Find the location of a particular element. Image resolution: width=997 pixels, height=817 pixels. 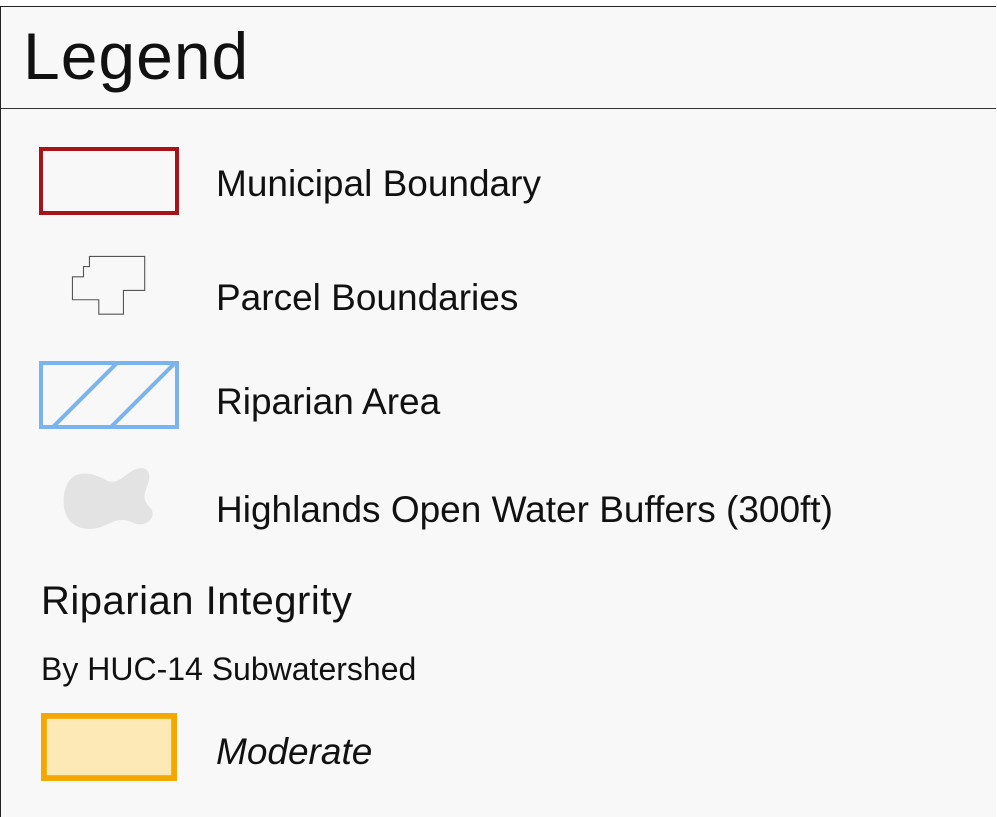

legend-item-label: Riparian Area is located at coordinates (328, 401).